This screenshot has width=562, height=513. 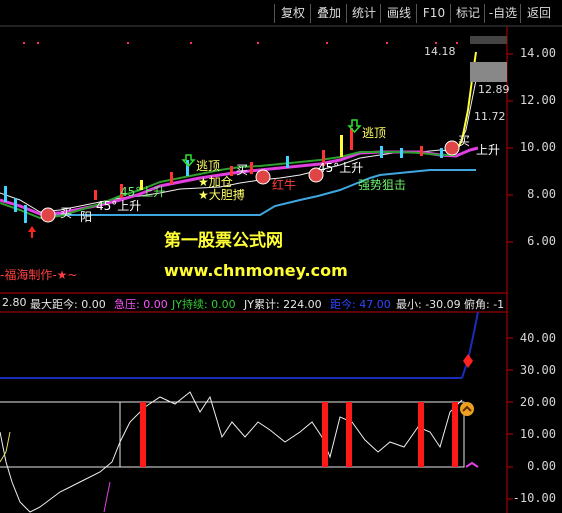 What do you see at coordinates (14, 302) in the screenshot?
I see `indicator-value: 2.80` at bounding box center [14, 302].